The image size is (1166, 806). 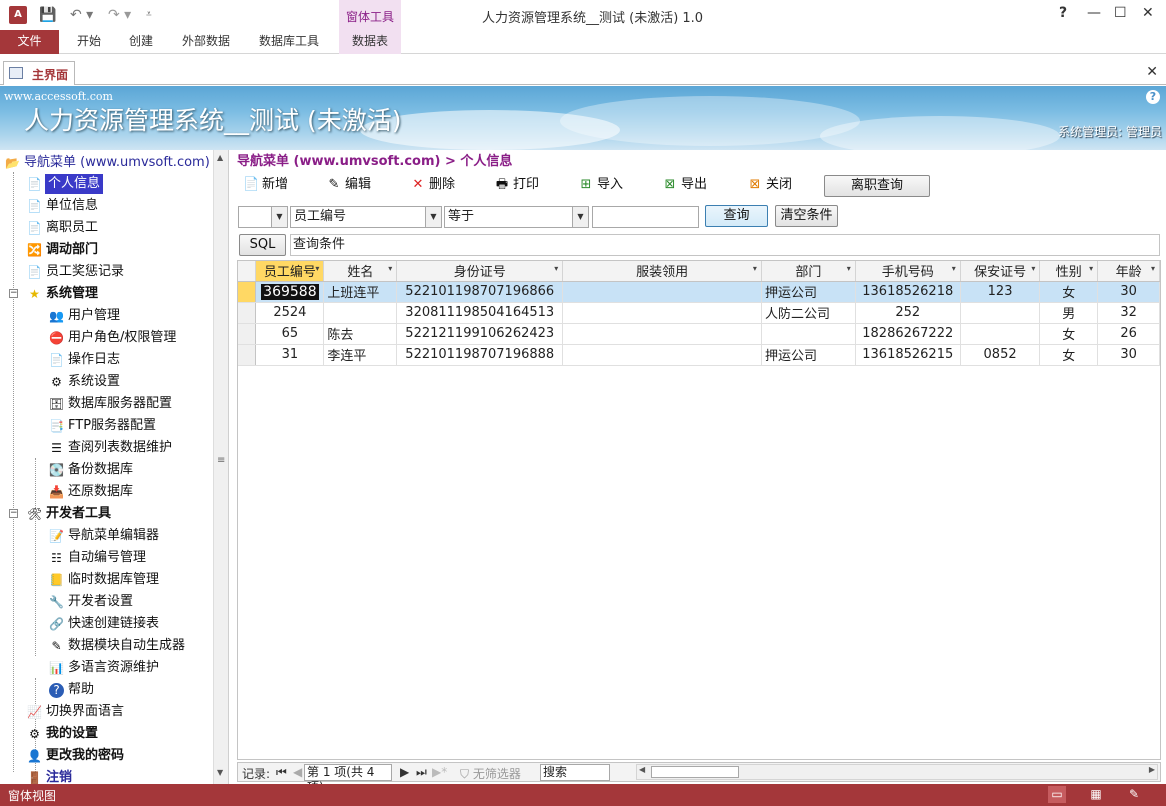 I want to click on record-position-input: 第 1 项(共 4 项), so click(x=348, y=779).